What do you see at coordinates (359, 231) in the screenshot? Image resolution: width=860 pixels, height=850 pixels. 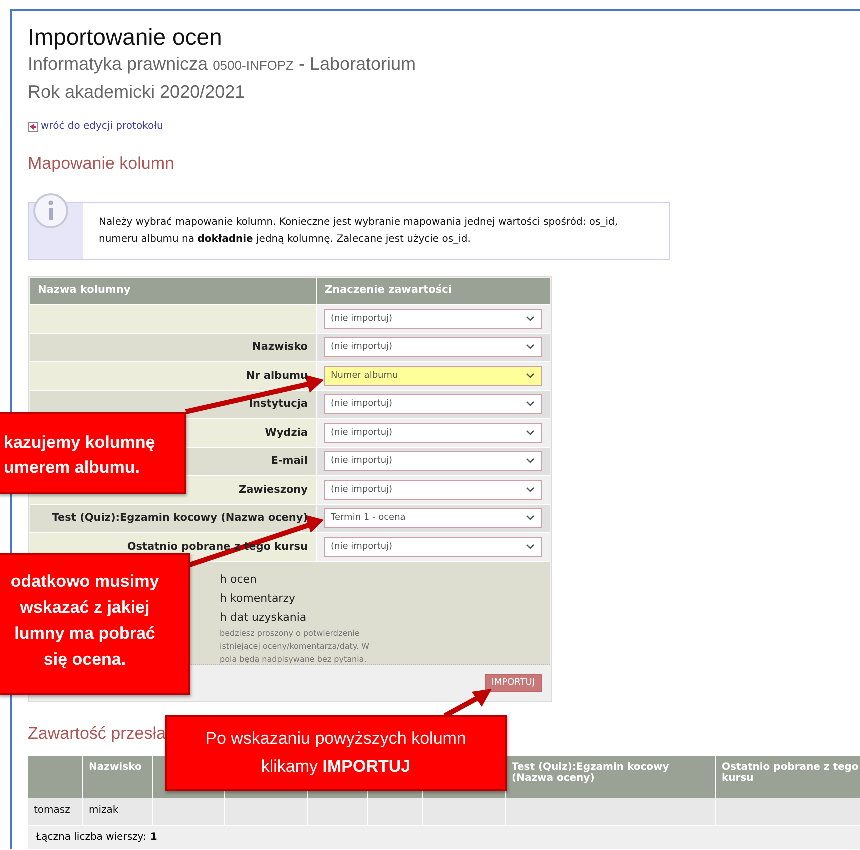 I see `info-text: Należy wybrać mapowanie kolumn. Konieczne jest wybranie mapowania jednej wartości spośród: os_id, numeru albumu na dokładnie jedną kolumnę. Zalecane jest użycie os_id.` at bounding box center [359, 231].